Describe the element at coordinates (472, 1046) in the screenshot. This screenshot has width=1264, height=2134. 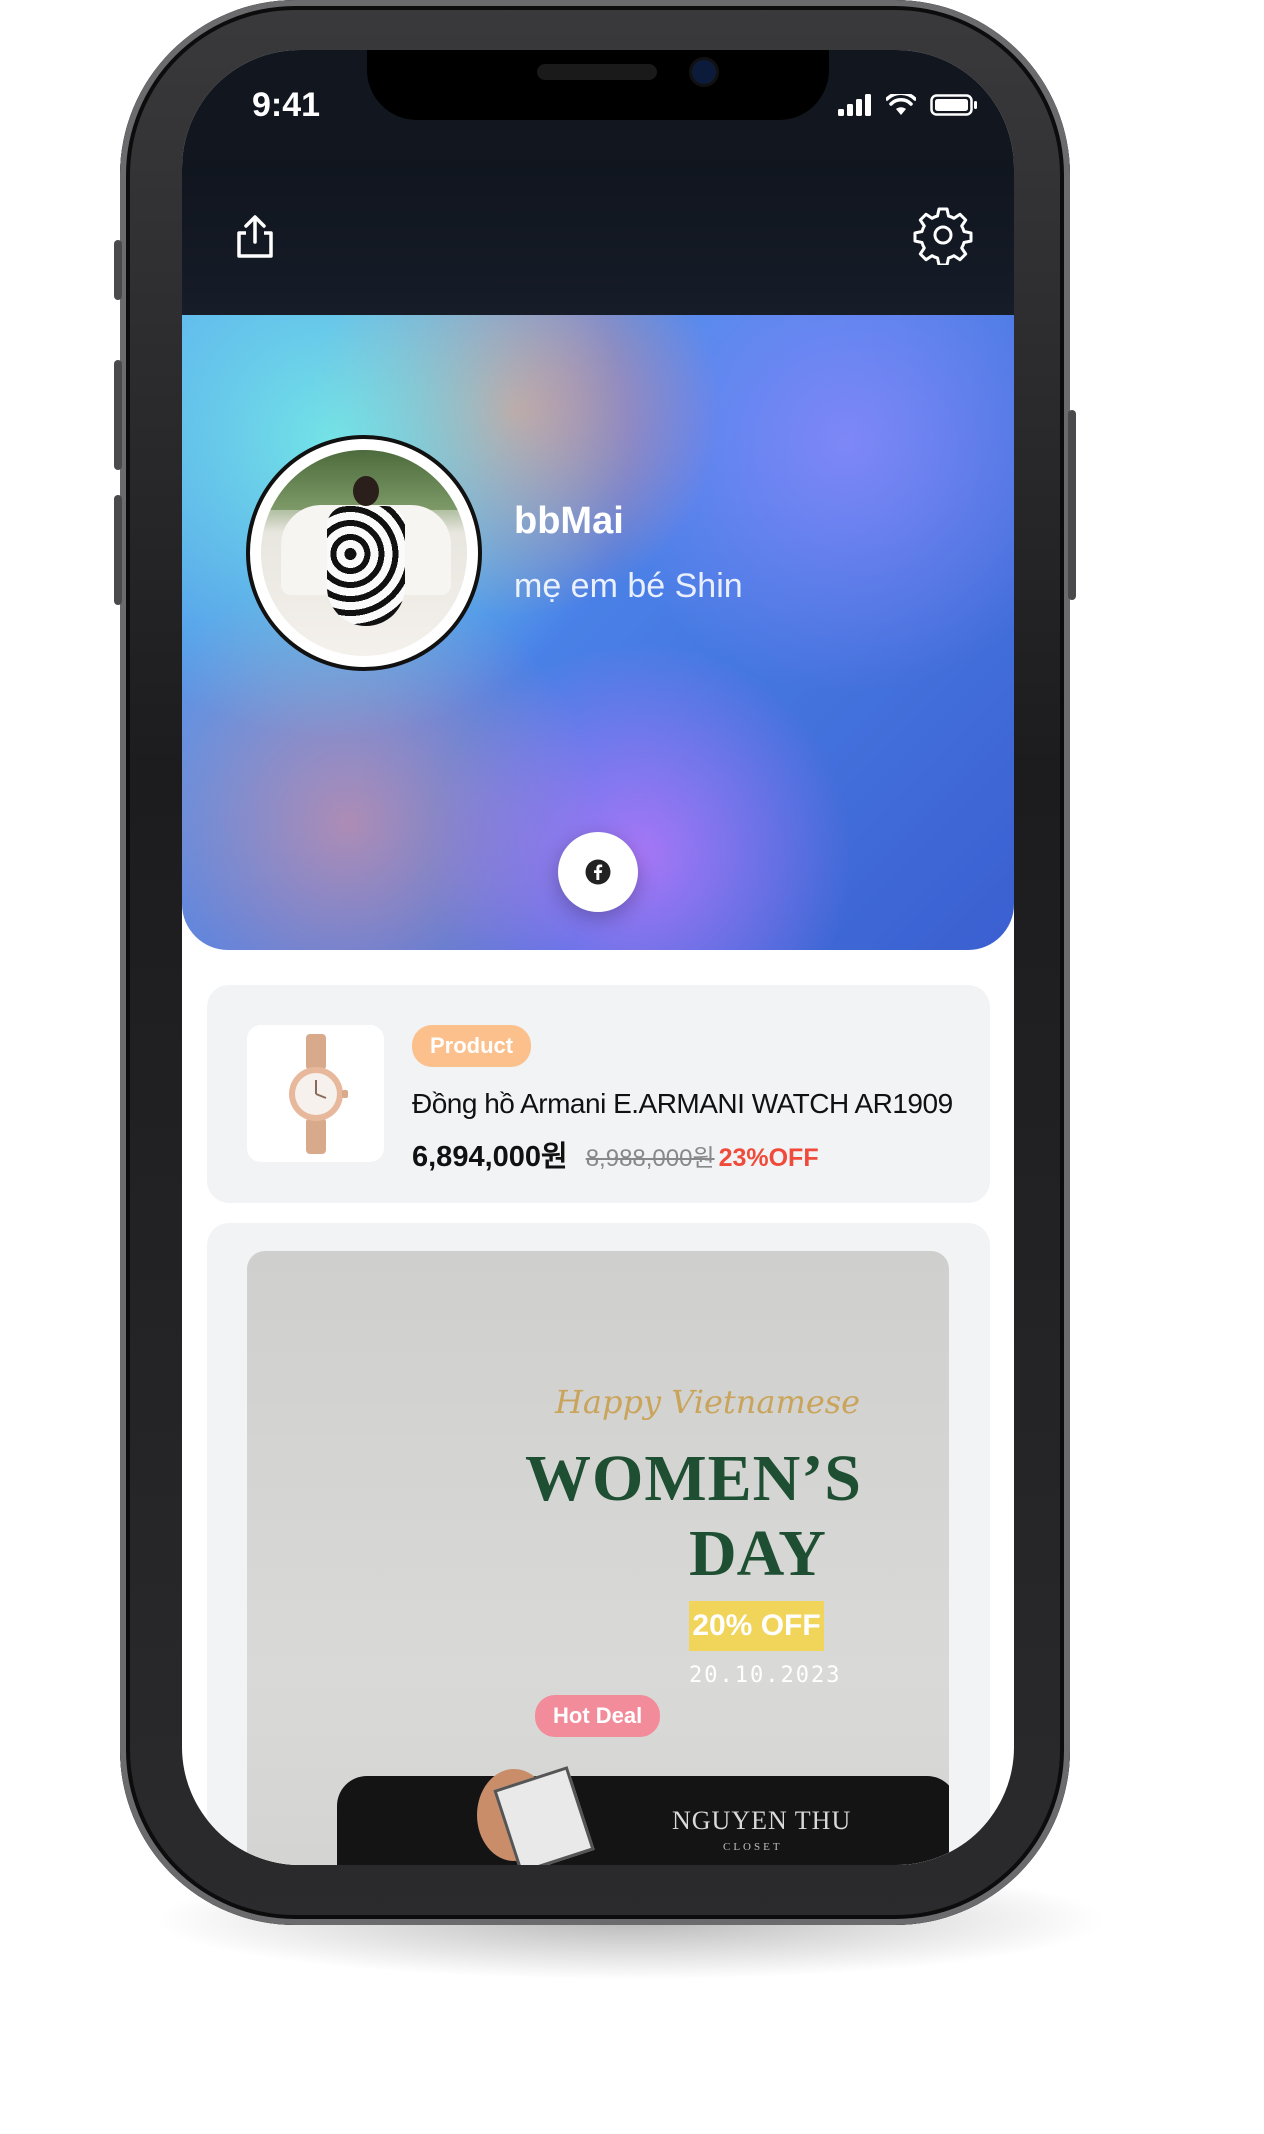
I see `product-badge: Product` at that location.